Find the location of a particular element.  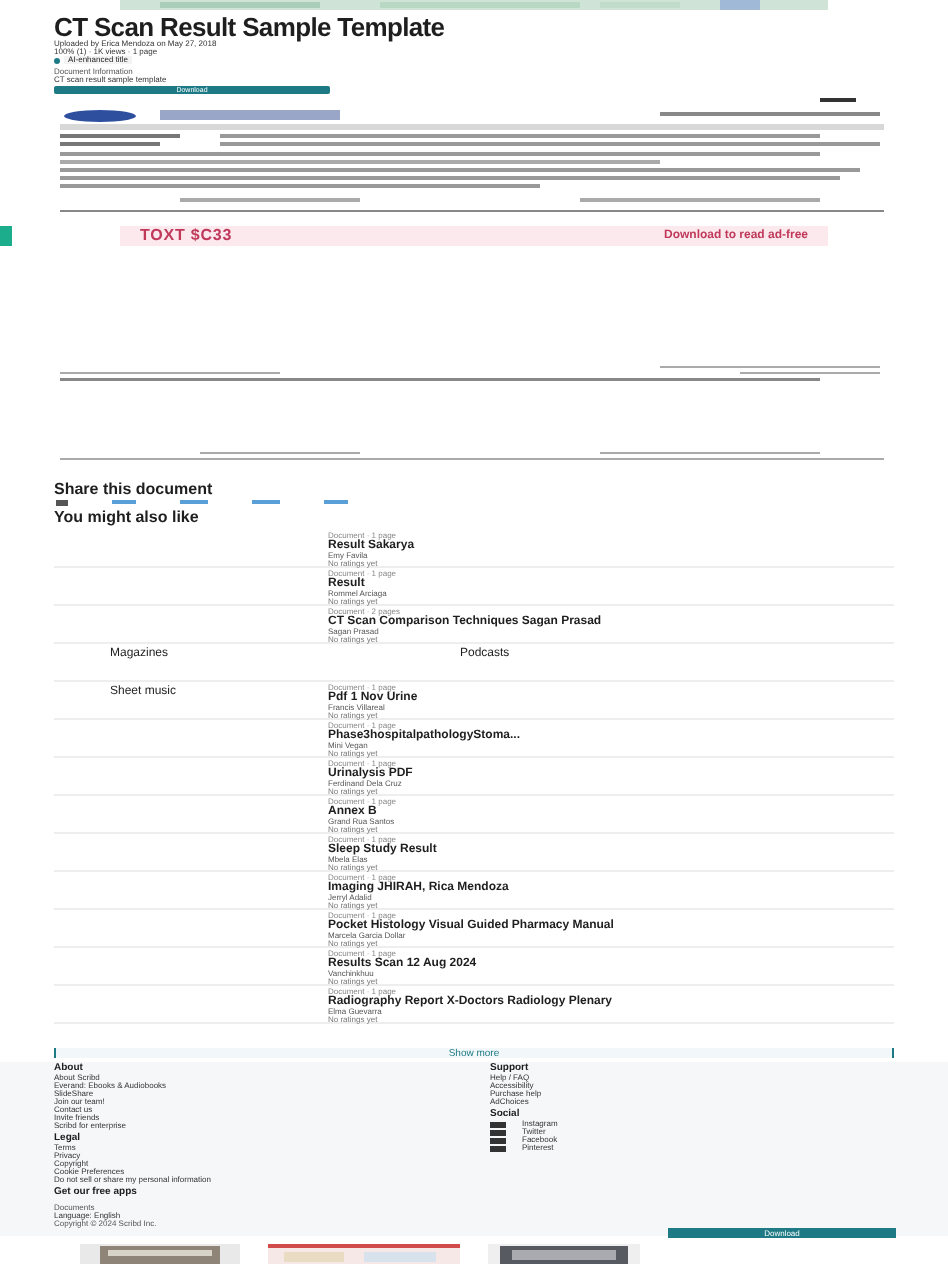

sparkle-icon is located at coordinates (57, 60).